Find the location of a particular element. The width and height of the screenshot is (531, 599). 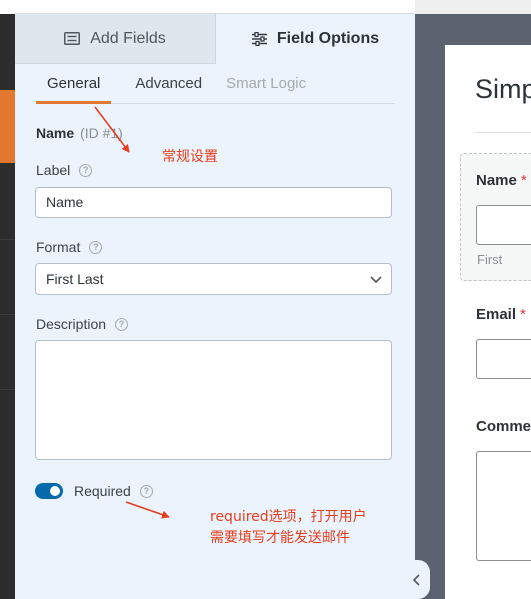

chevron-left-icon is located at coordinates (416, 579).